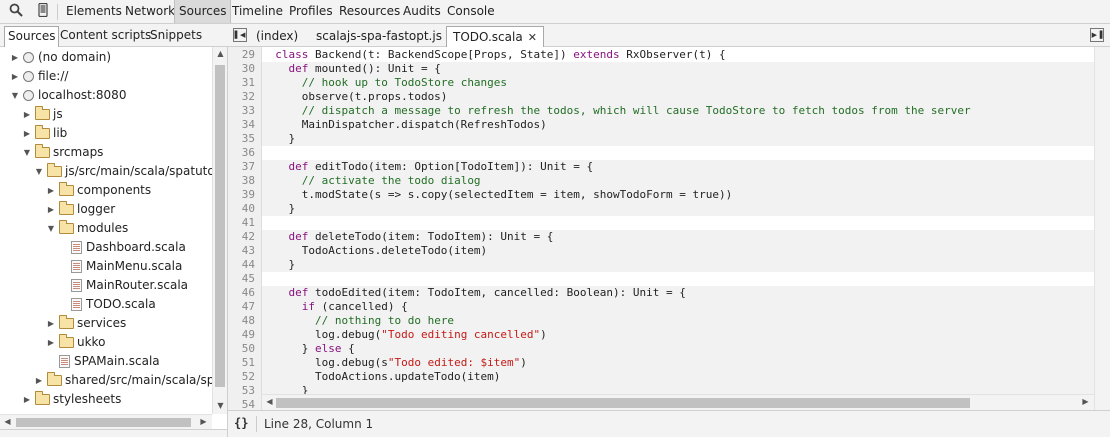 The image size is (1110, 437). Describe the element at coordinates (678, 321) in the screenshot. I see `code-line: // nothing to do here` at that location.